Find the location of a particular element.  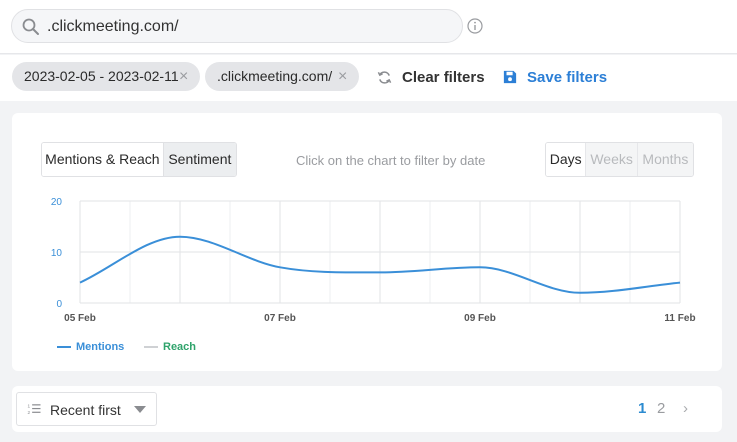

x-tick-label: 09 Feb is located at coordinates (480, 318).